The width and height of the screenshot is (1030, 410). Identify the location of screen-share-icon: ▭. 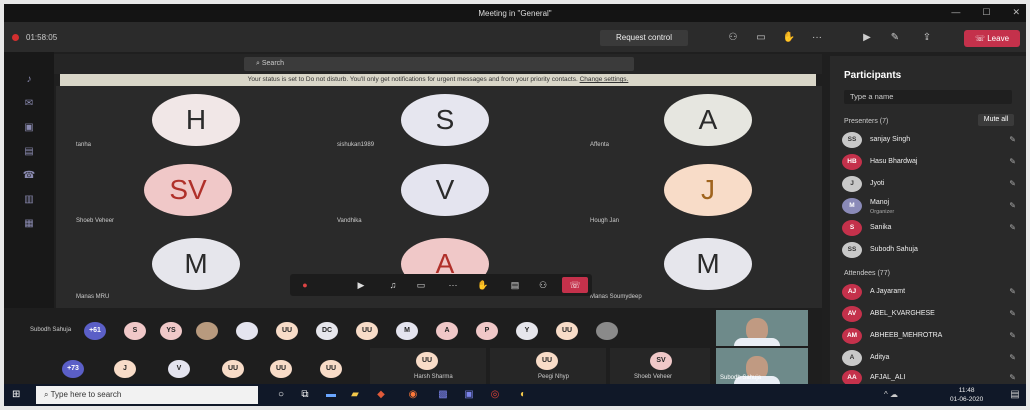
(421, 285).